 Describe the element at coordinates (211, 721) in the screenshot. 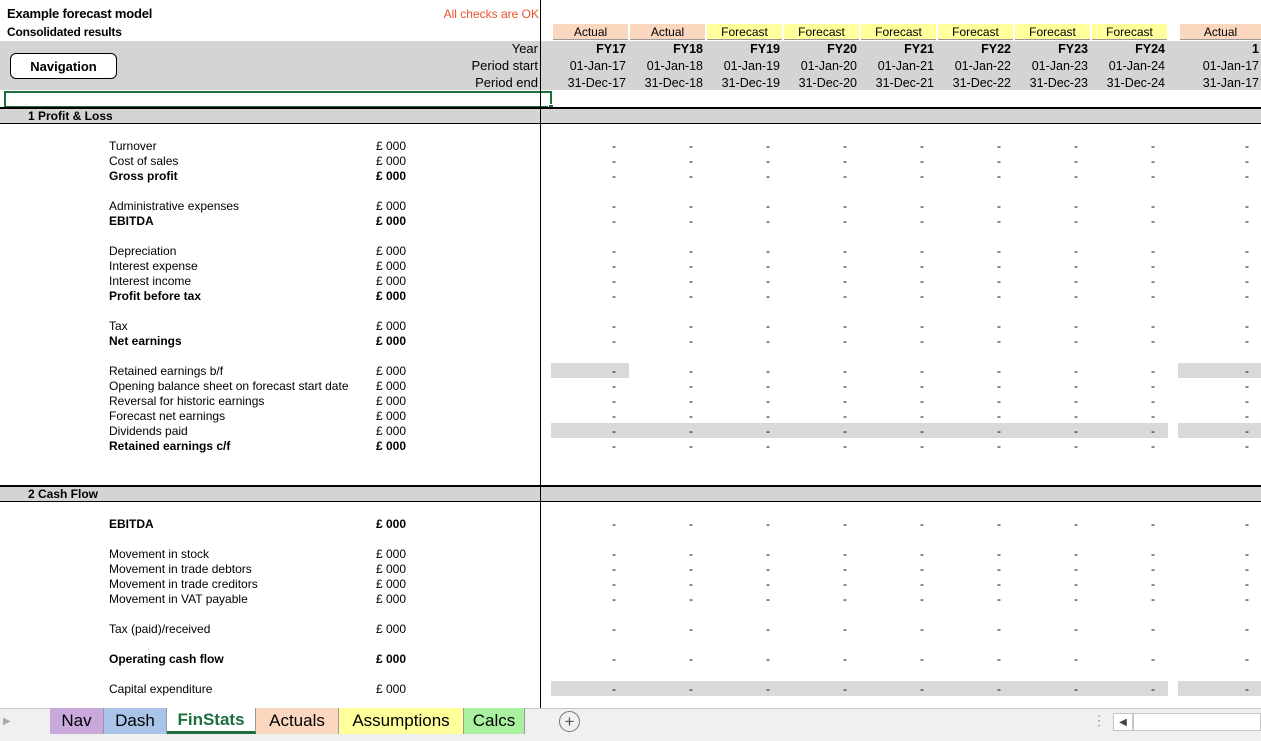

I see `sheet-tab-finstats: FinStats` at that location.